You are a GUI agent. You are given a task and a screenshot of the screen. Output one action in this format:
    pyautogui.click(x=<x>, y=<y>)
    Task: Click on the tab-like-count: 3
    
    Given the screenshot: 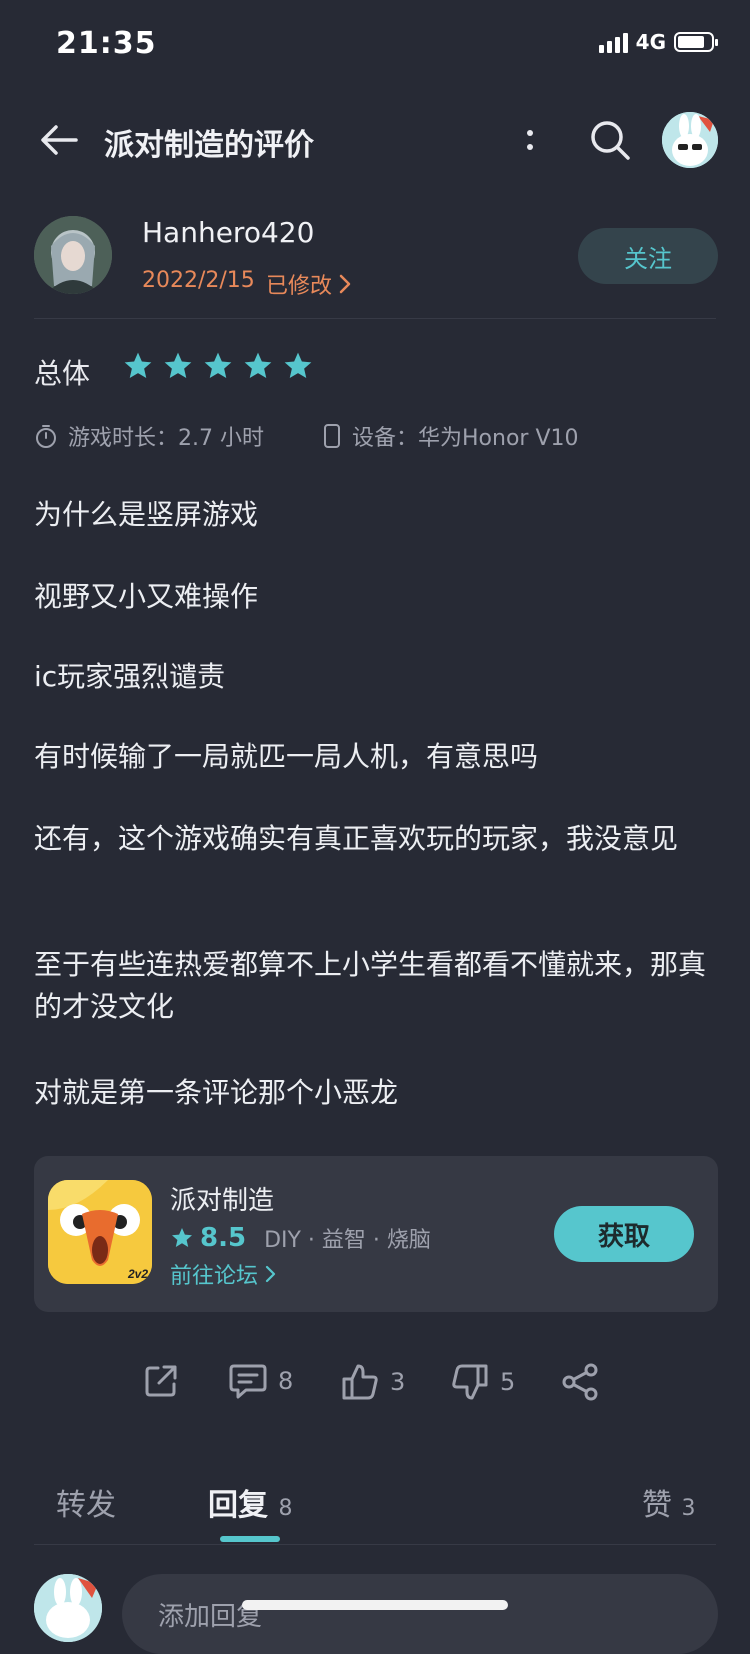 What is the action you would take?
    pyautogui.click(x=688, y=1508)
    